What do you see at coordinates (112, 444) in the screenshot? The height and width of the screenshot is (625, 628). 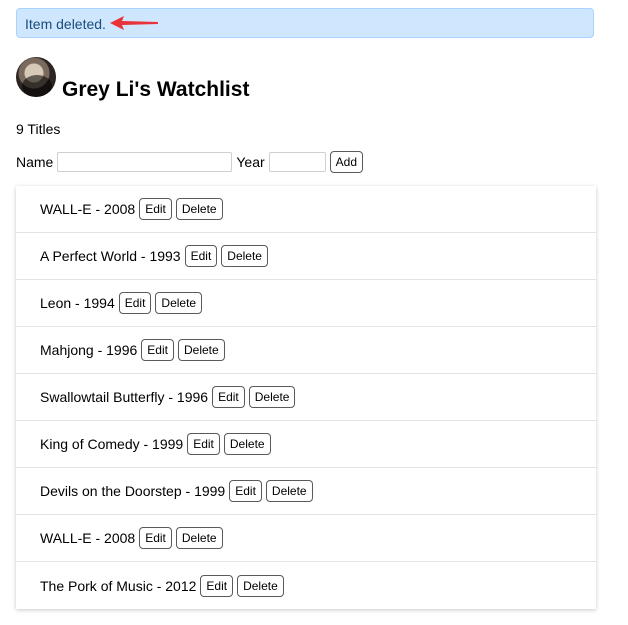 I see `movie-title: King of Comedy - 1999` at bounding box center [112, 444].